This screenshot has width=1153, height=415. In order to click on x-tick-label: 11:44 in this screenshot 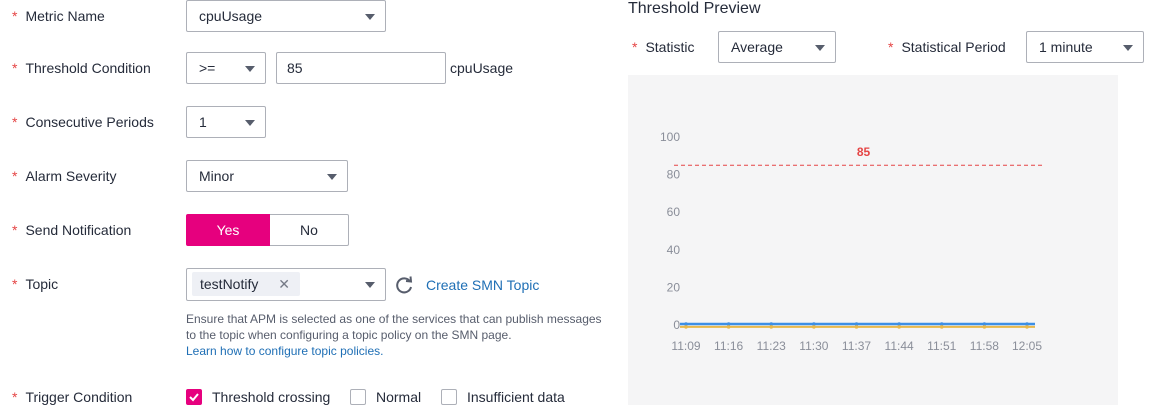, I will do `click(899, 346)`.